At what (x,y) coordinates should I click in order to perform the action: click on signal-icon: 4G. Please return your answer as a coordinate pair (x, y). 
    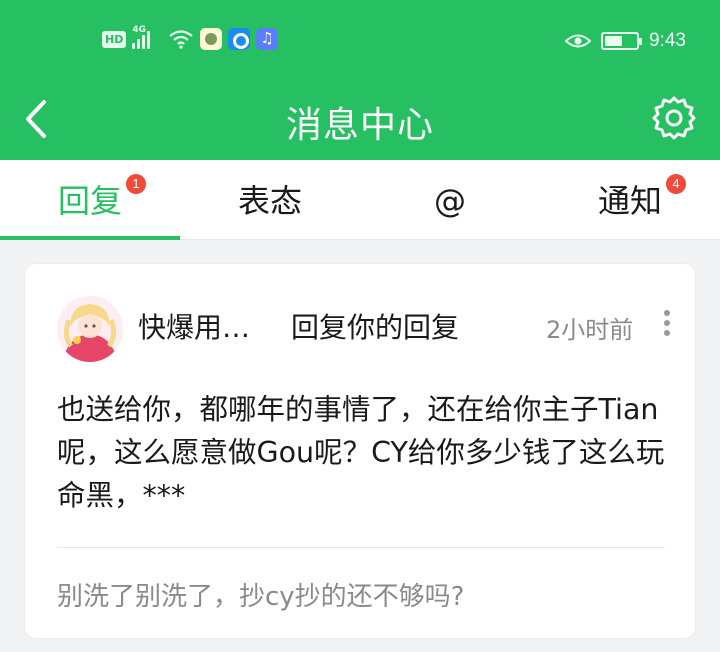
    Looking at the image, I should click on (147, 37).